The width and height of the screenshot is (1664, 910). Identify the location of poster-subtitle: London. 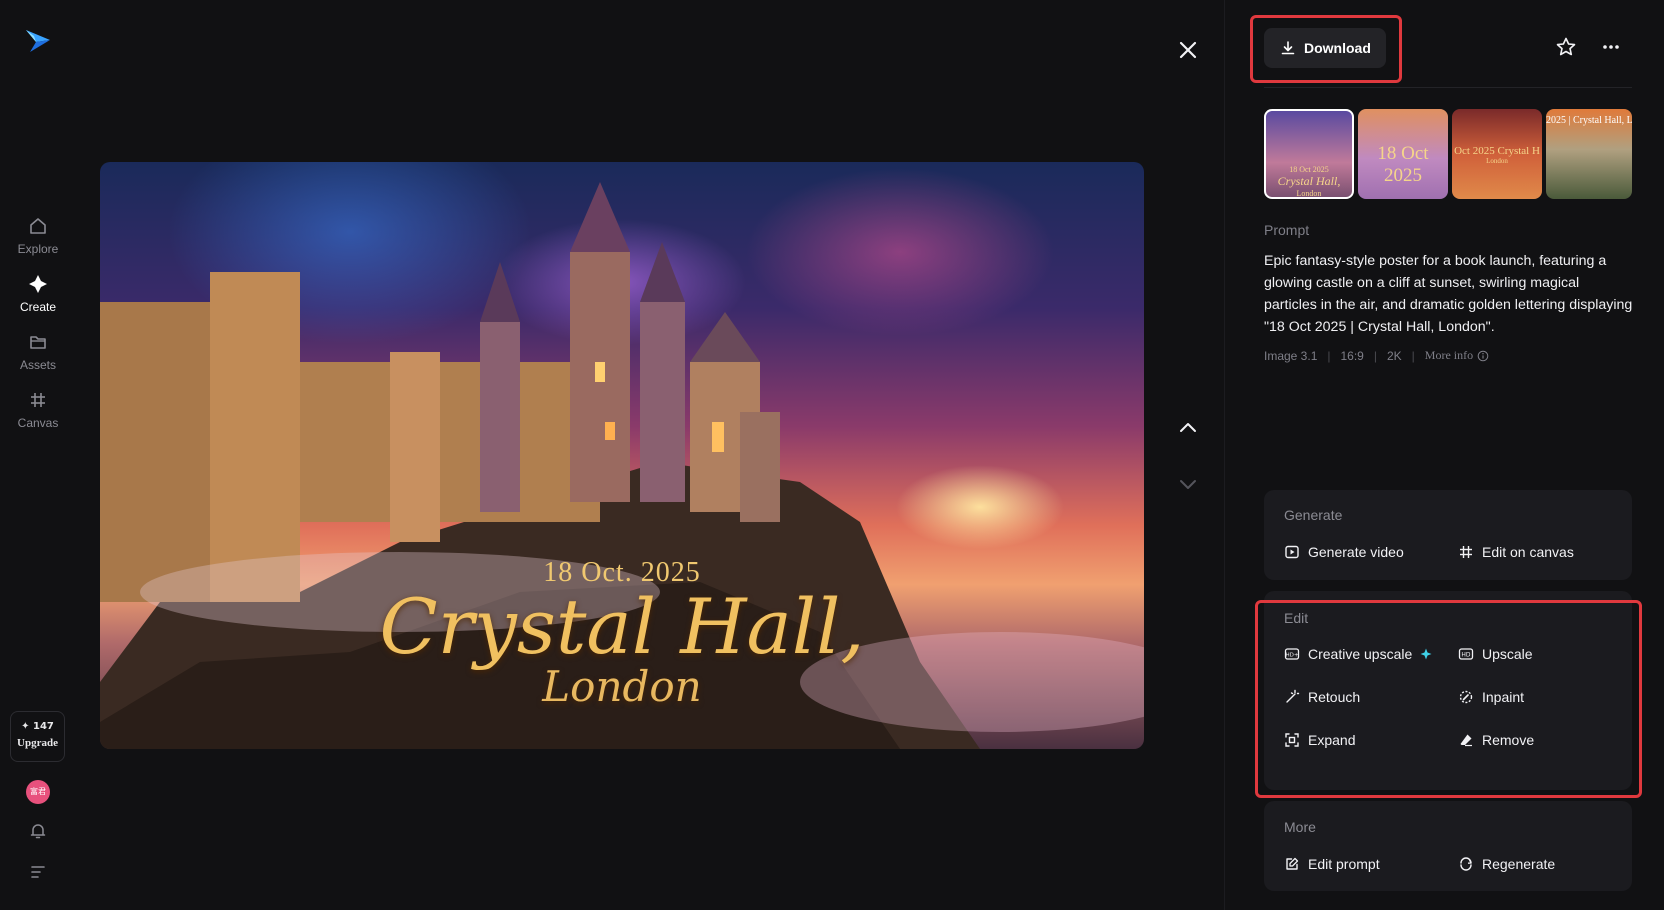
(622, 686).